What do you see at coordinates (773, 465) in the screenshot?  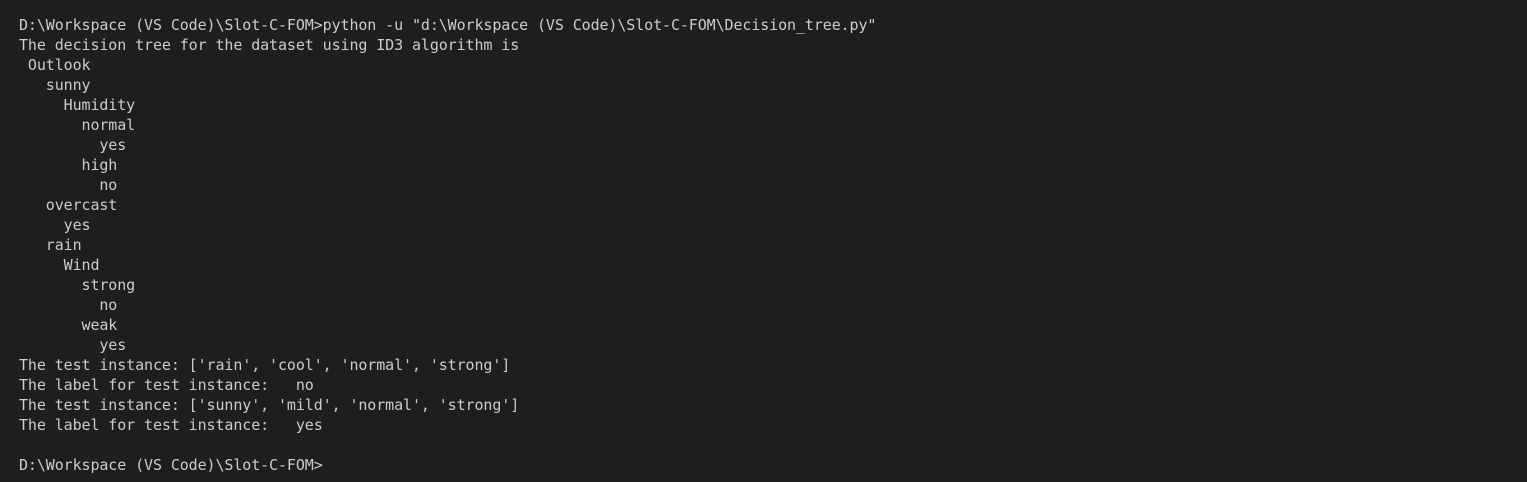 I see `prompt-line: D:\Workspace (VS Code)\Slot-C-FOM>` at bounding box center [773, 465].